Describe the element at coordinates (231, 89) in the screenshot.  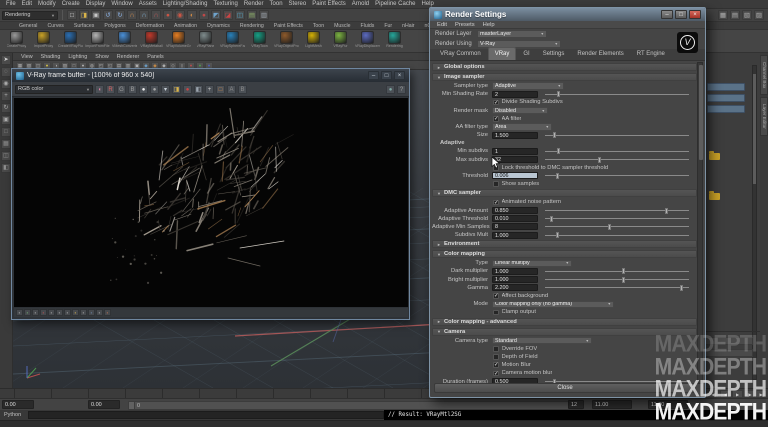
I see `compare-a-icon: A` at that location.